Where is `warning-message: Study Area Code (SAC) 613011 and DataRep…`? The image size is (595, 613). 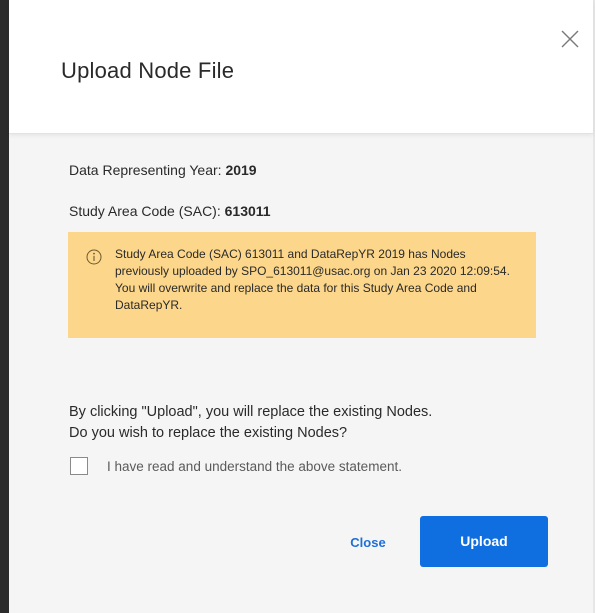 warning-message: Study Area Code (SAC) 613011 and DataRep… is located at coordinates (312, 279).